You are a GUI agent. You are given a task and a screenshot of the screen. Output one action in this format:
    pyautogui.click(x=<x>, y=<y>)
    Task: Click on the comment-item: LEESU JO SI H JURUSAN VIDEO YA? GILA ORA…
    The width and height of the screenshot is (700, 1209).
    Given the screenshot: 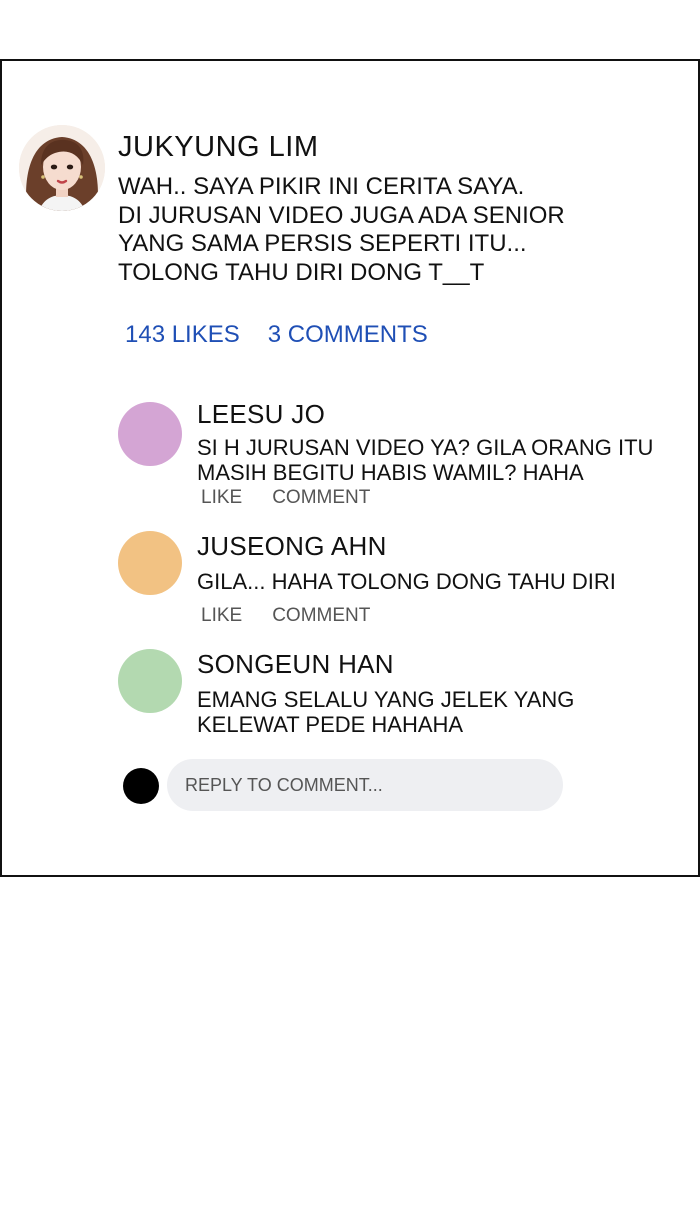 What is the action you would take?
    pyautogui.click(x=398, y=454)
    